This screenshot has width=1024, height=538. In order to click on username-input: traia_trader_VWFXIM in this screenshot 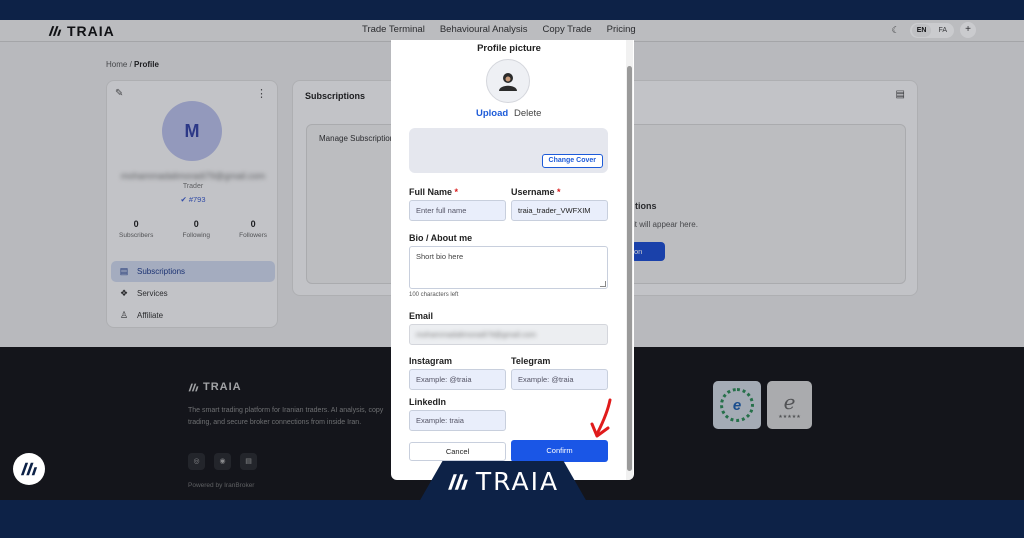, I will do `click(559, 210)`.